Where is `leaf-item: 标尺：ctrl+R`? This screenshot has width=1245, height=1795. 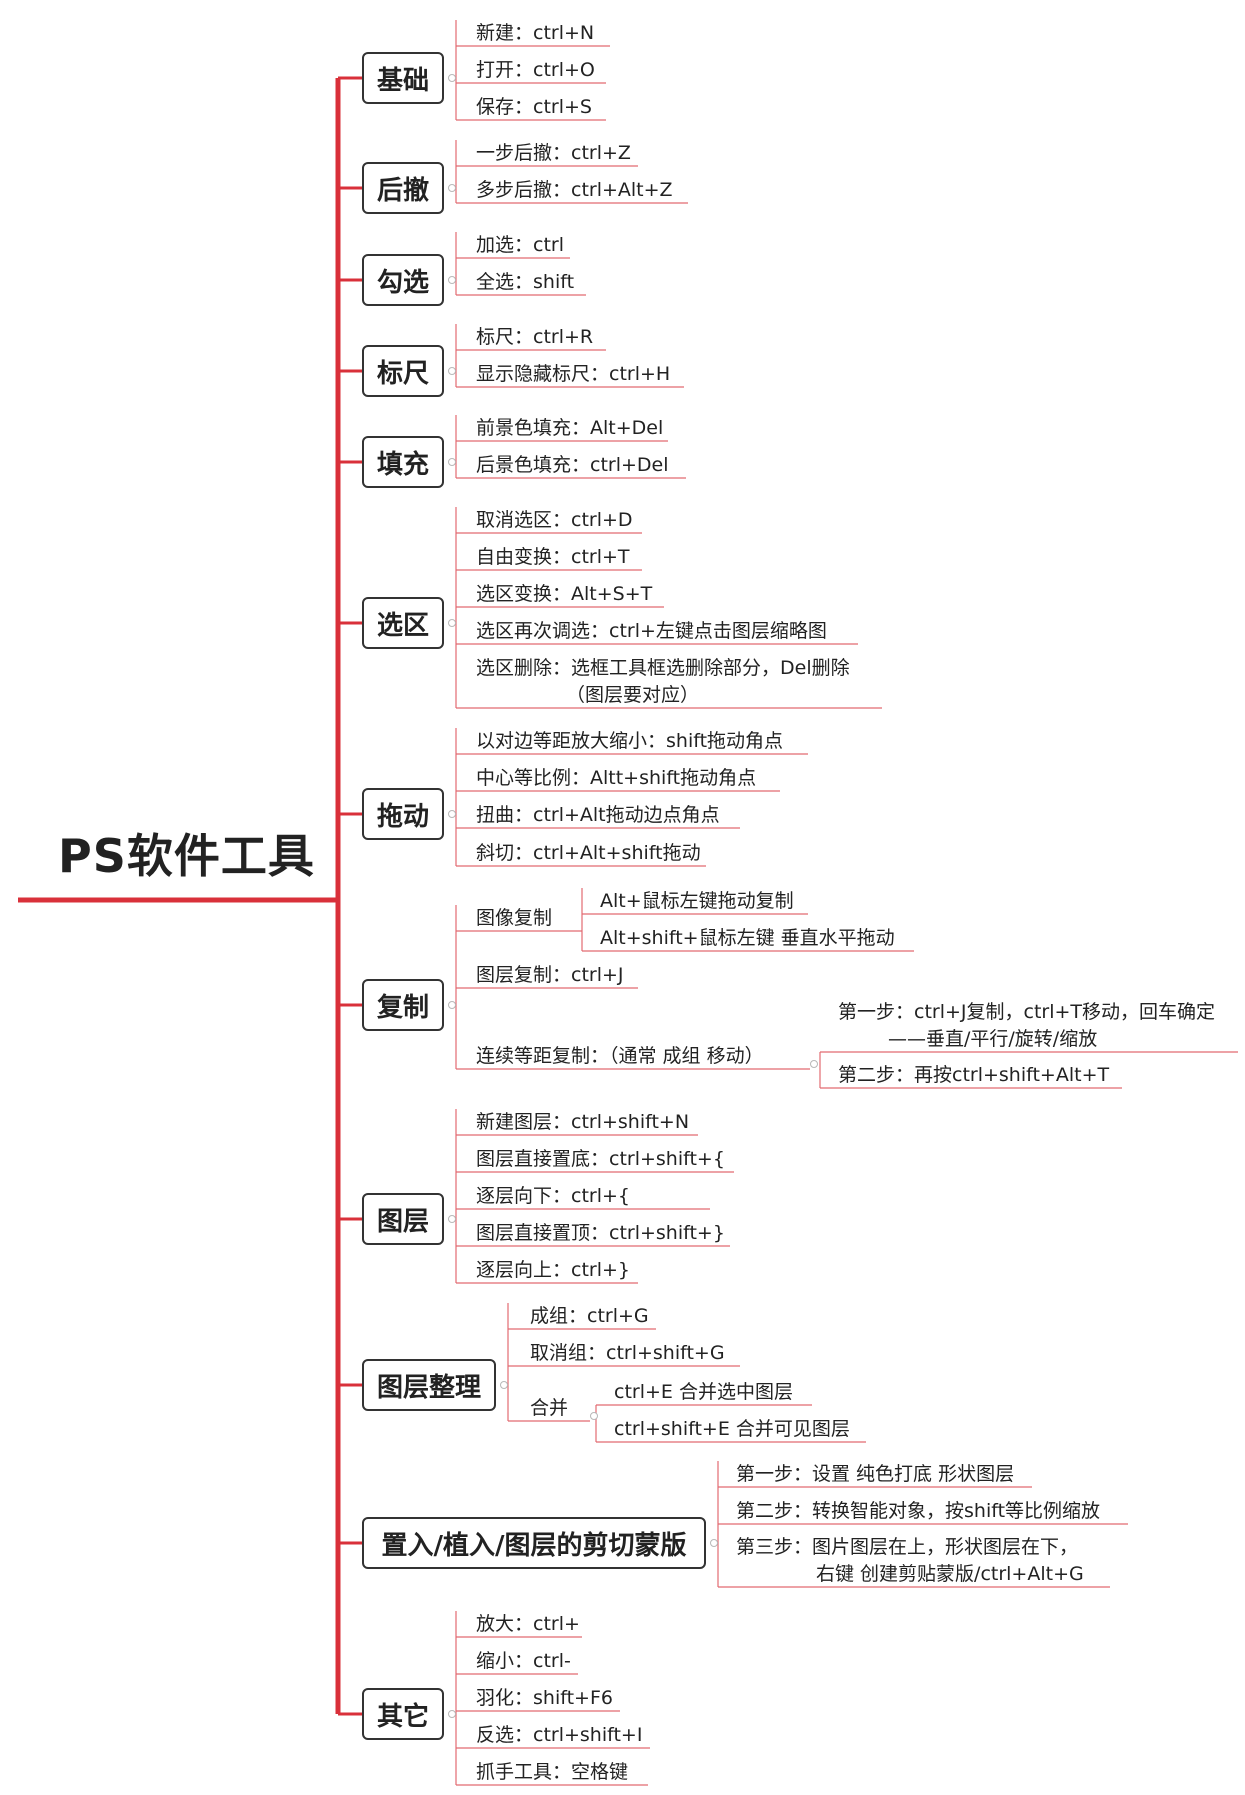
leaf-item: 标尺：ctrl+R is located at coordinates (535, 337).